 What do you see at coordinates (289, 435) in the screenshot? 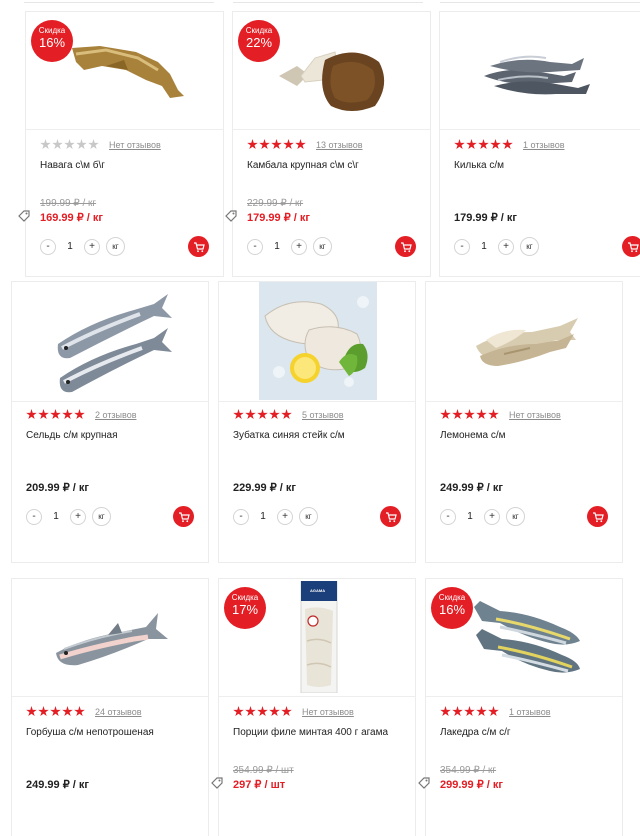
I see `product-title: Зубатка синяя стейк с/м` at bounding box center [289, 435].